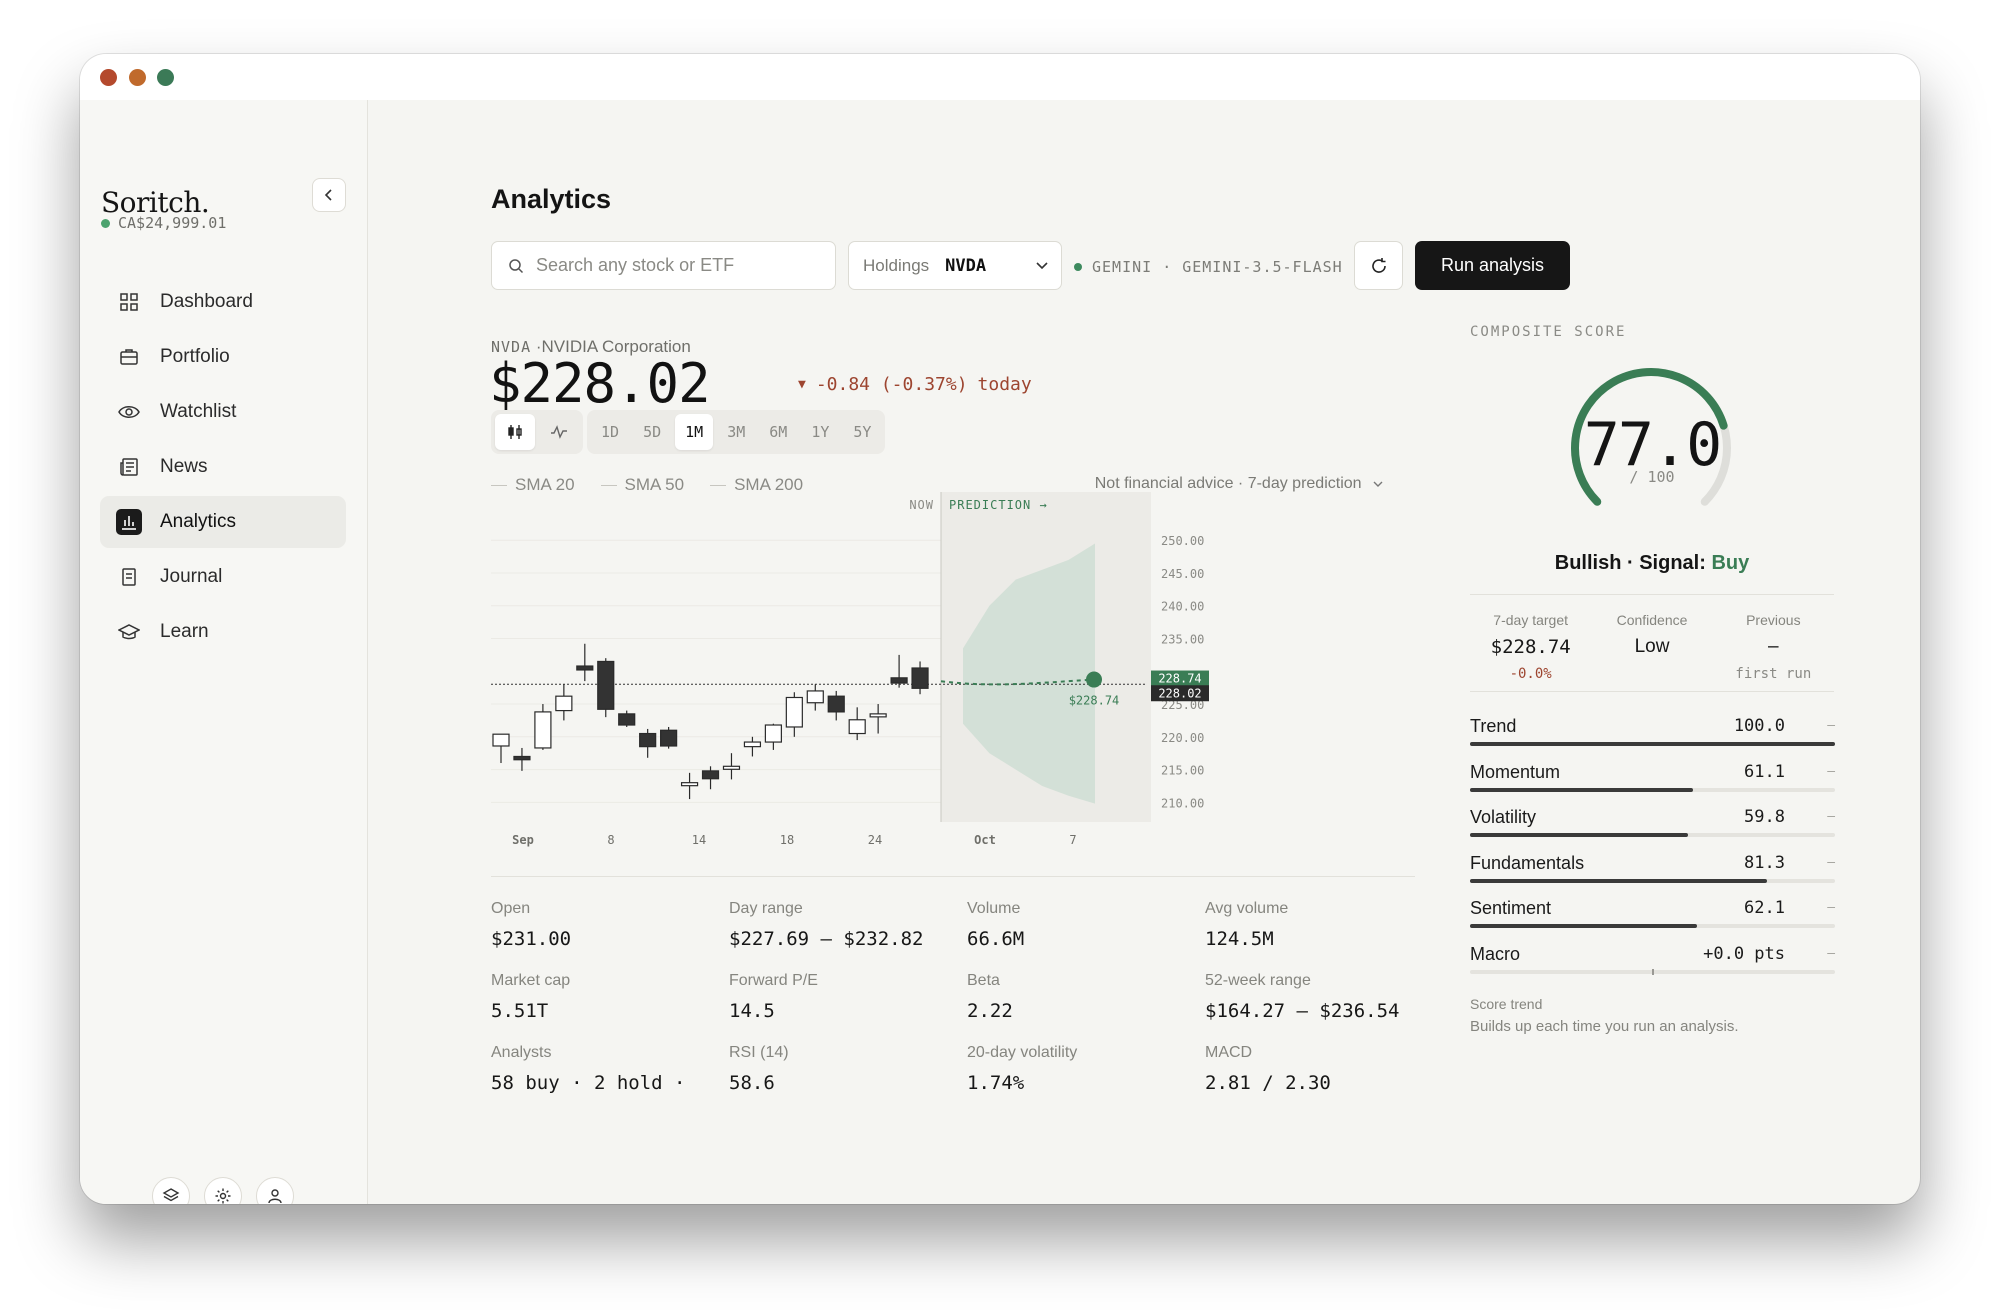 The height and width of the screenshot is (1310, 2000). What do you see at coordinates (608, 486) in the screenshot?
I see `sma-line-icon` at bounding box center [608, 486].